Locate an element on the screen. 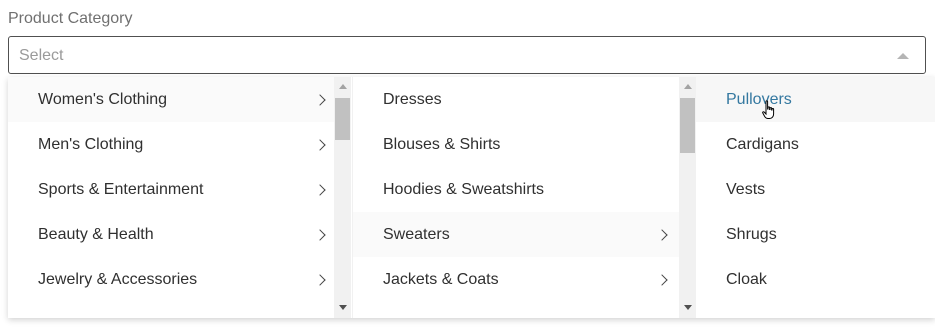  level3-item-label: Pullovers is located at coordinates (759, 99).